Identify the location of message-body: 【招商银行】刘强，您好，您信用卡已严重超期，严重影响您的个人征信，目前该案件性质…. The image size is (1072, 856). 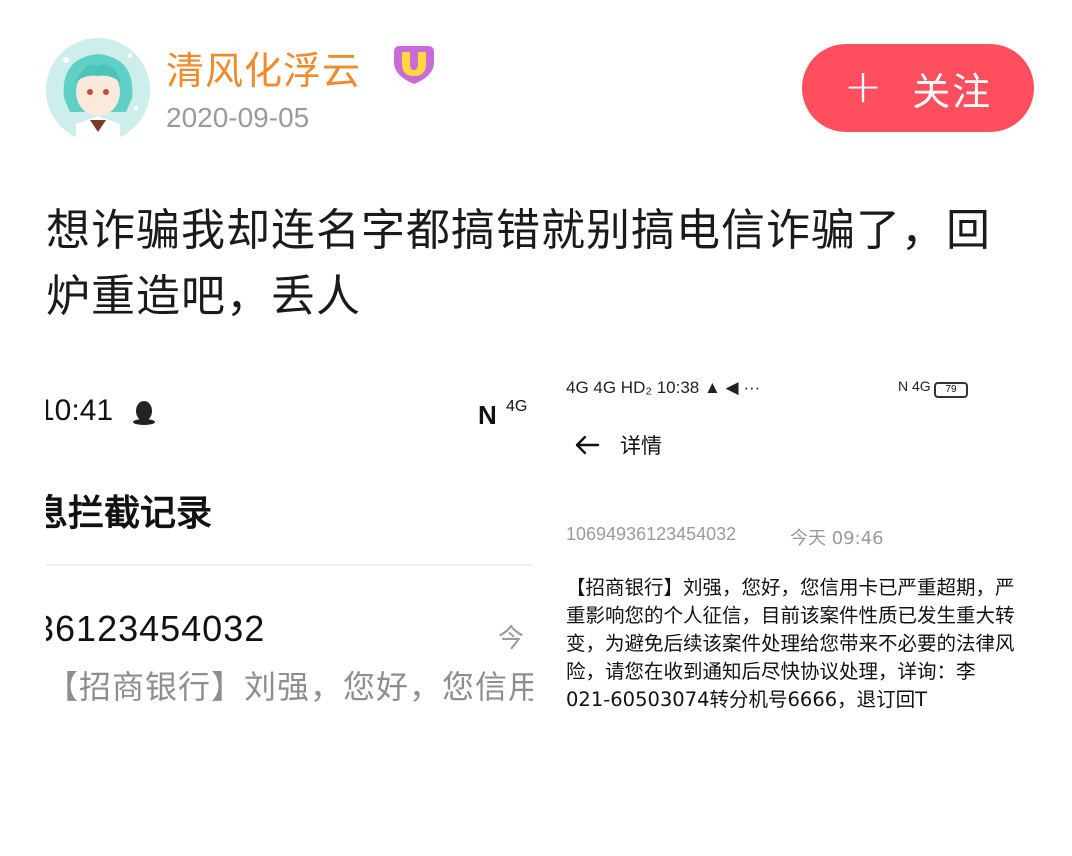
(790, 643).